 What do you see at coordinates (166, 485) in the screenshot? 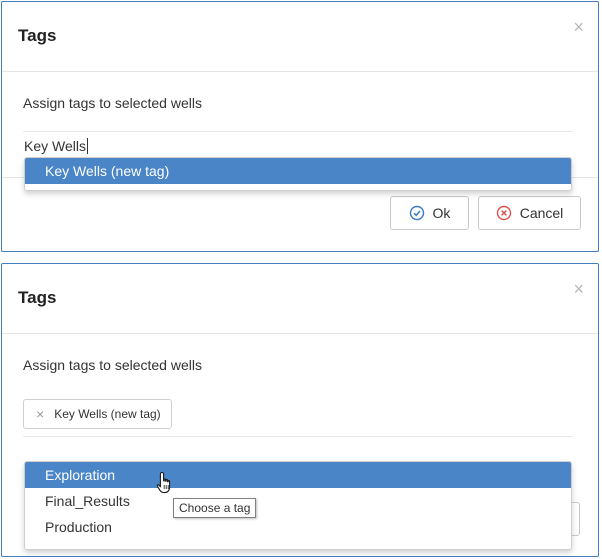
I see `hand-pointer-icon` at bounding box center [166, 485].